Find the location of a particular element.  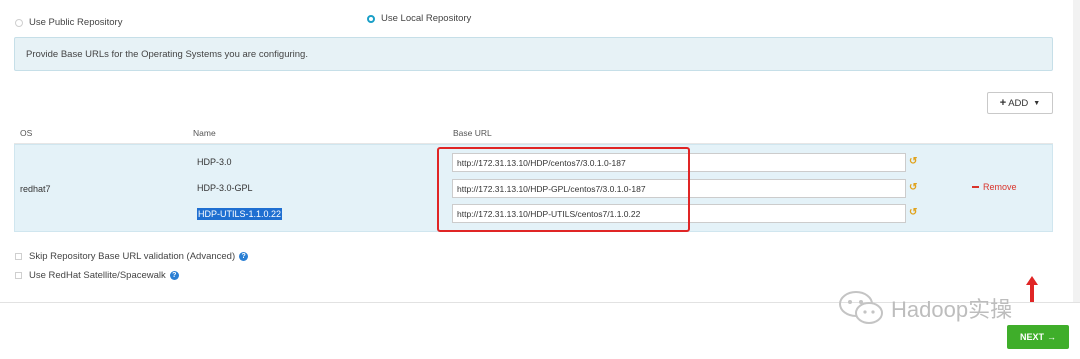

column-header-os: OS is located at coordinates (26, 133).